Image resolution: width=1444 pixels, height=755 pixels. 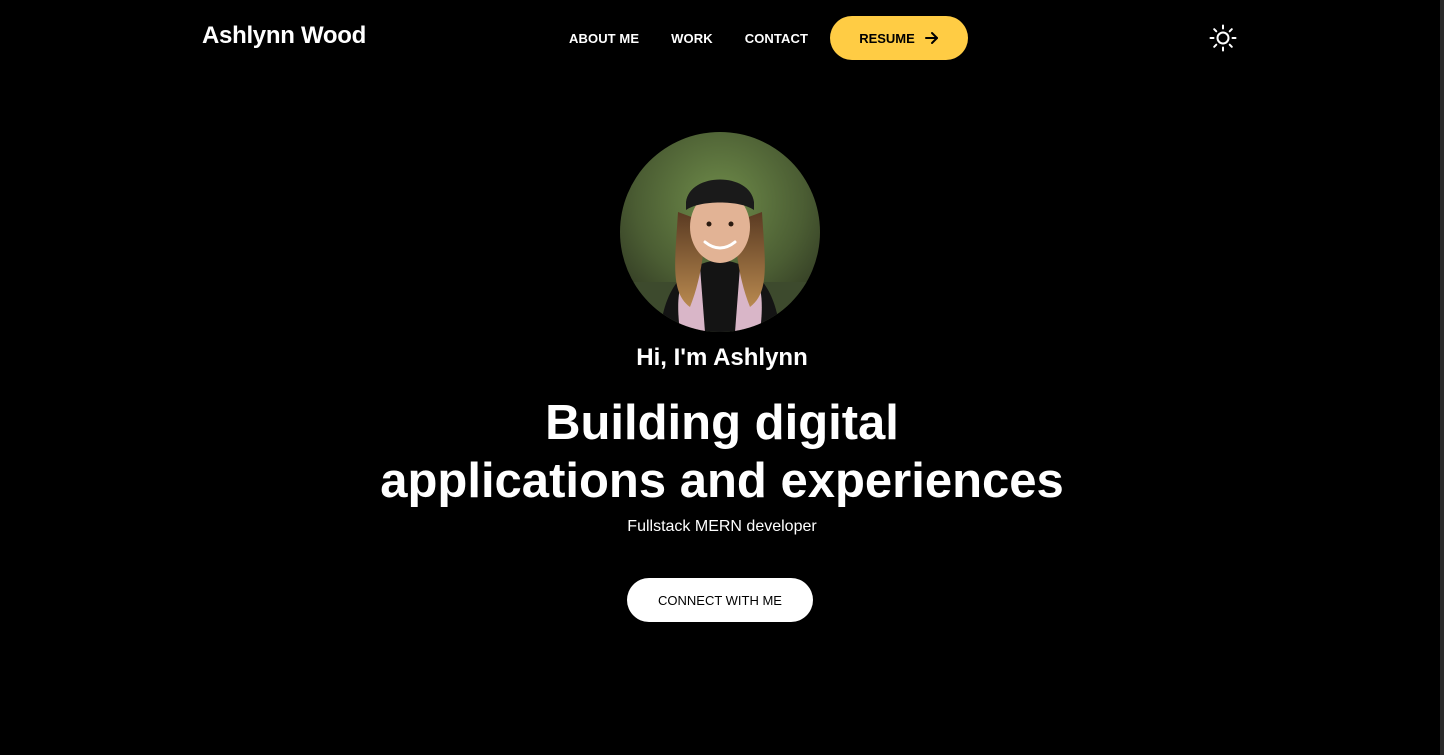 What do you see at coordinates (1223, 38) in the screenshot?
I see `sun-icon` at bounding box center [1223, 38].